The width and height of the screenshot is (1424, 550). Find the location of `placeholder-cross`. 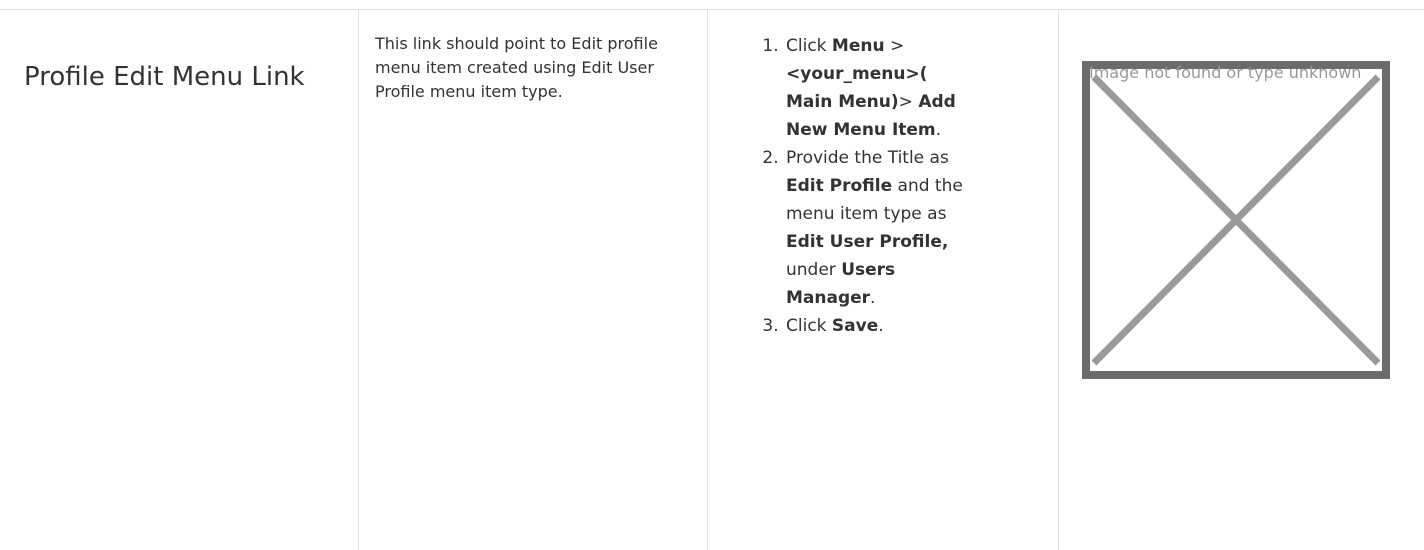

placeholder-cross is located at coordinates (1236, 220).